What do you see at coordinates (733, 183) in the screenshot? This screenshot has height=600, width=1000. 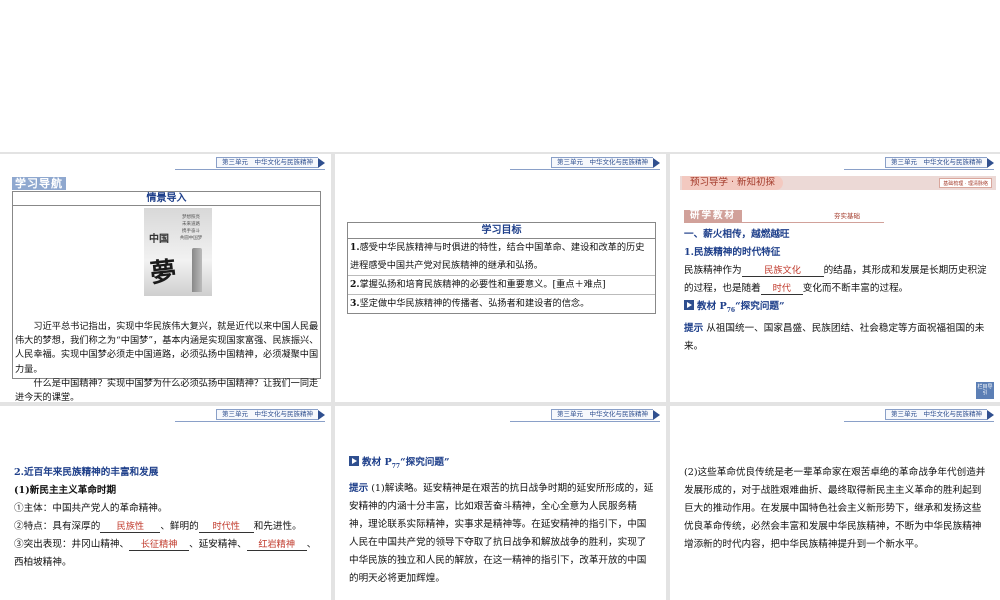 I see `preview-section-label: 预习导学 · 新知初探` at bounding box center [733, 183].